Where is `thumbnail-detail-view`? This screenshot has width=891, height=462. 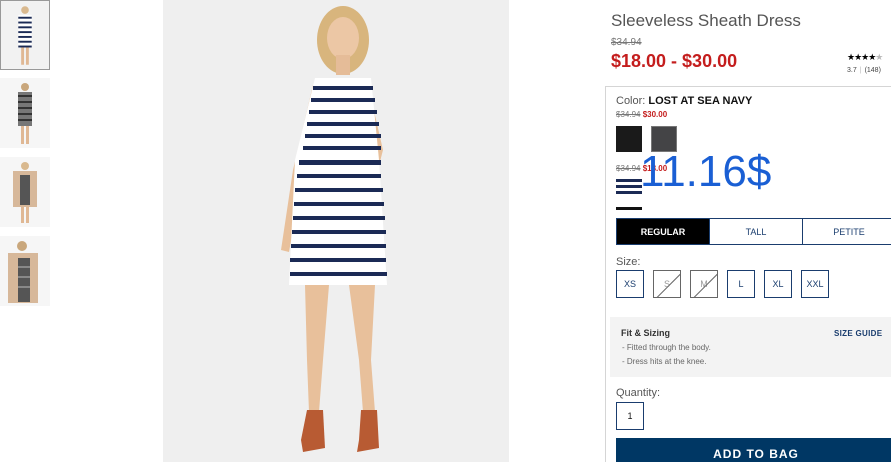
thumbnail-detail-view is located at coordinates (25, 271).